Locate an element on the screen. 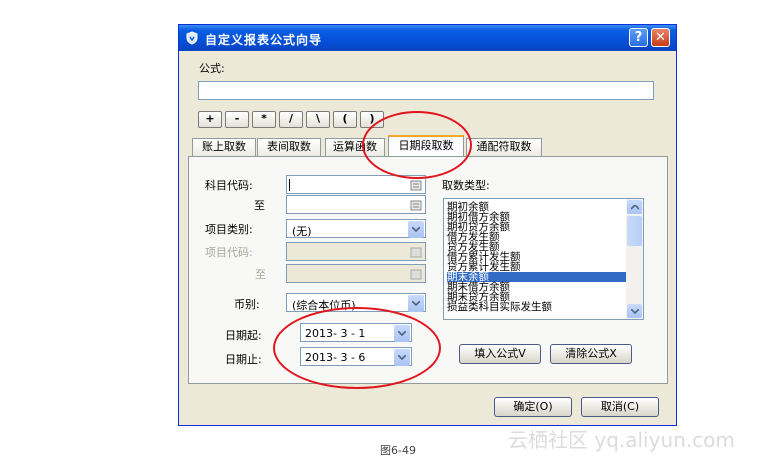  scroll-thumb is located at coordinates (634, 231).